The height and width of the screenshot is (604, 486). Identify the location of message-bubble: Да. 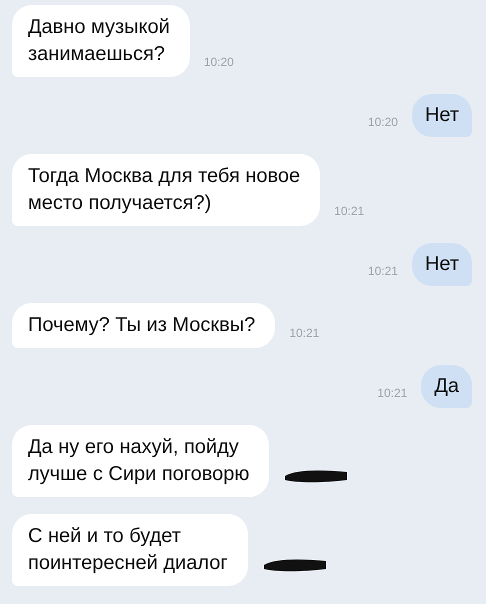
(446, 386).